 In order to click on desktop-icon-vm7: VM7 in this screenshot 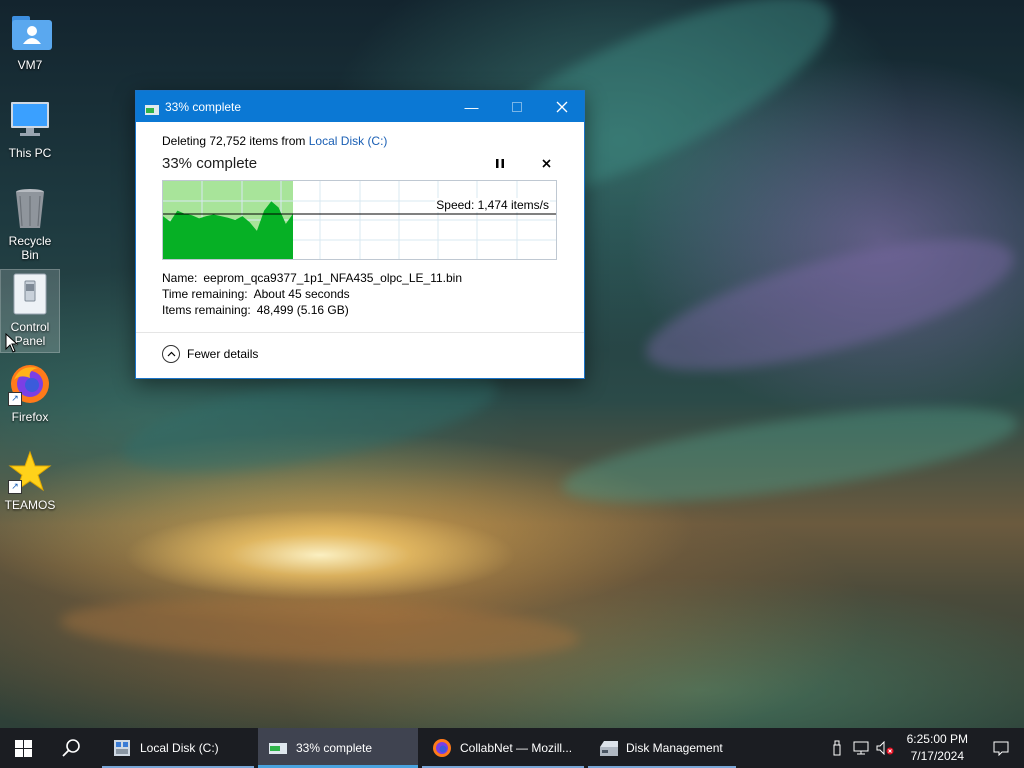, I will do `click(30, 41)`.